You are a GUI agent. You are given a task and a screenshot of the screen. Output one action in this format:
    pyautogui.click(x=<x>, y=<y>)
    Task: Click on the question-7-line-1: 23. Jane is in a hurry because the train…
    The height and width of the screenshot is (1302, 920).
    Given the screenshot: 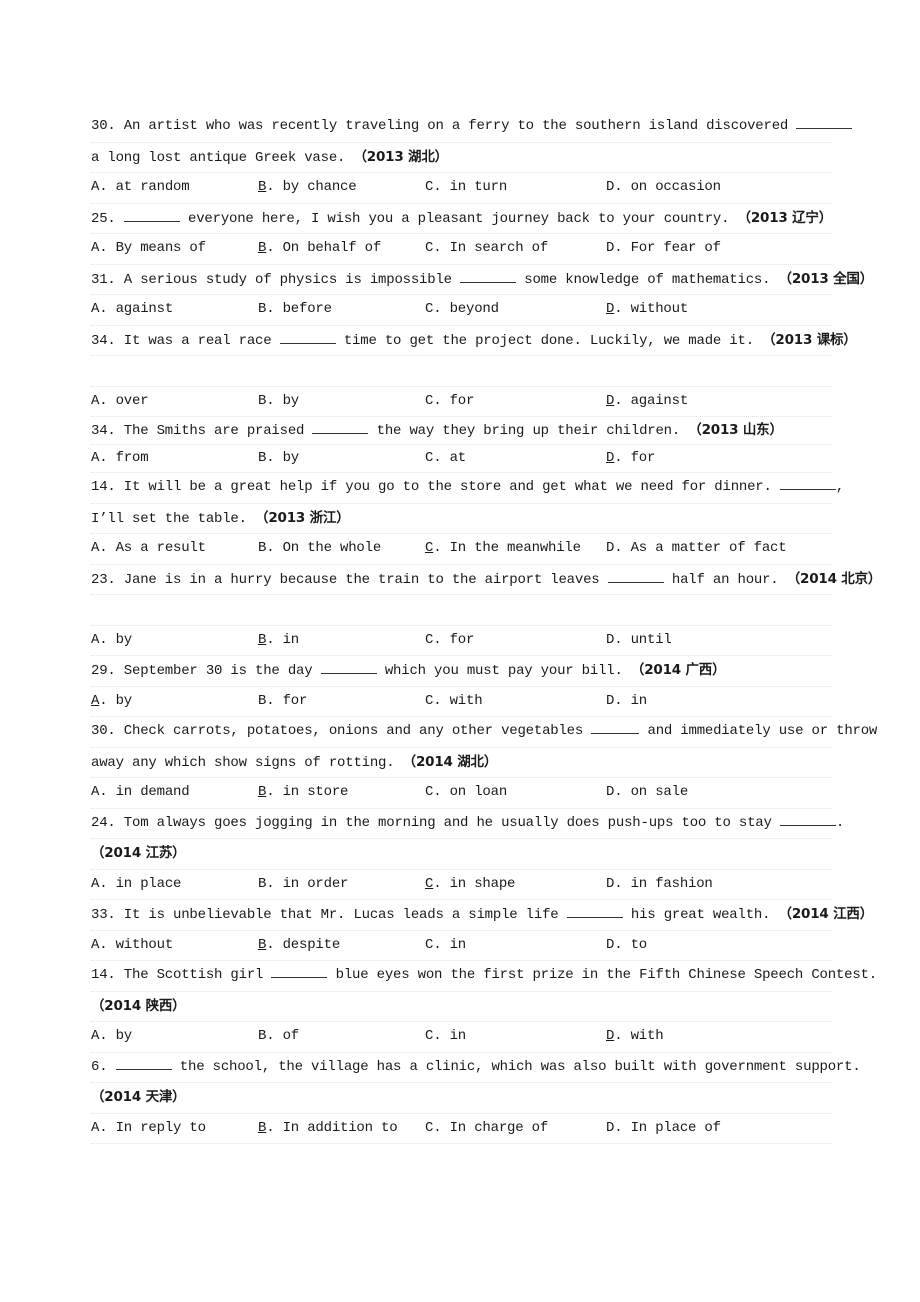 What is the action you would take?
    pyautogui.click(x=486, y=580)
    